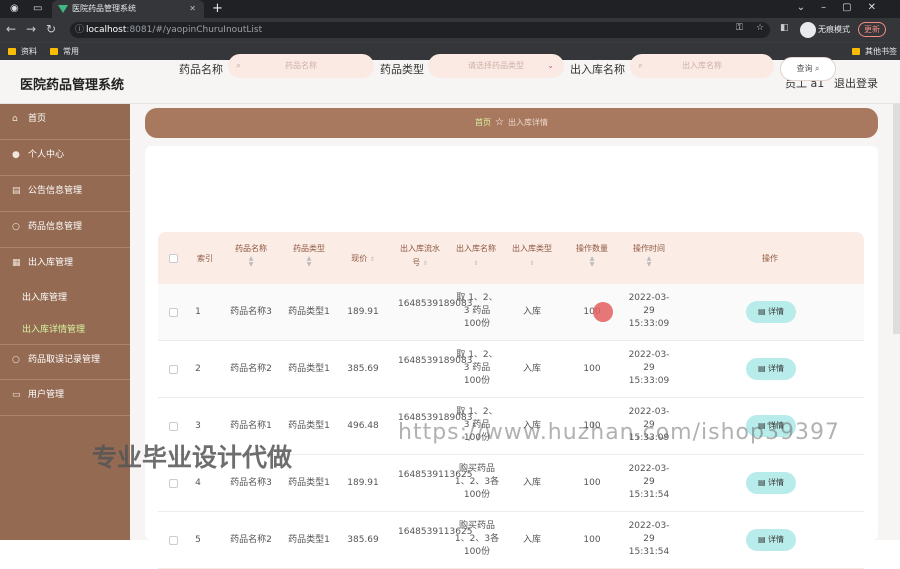 This screenshot has width=900, height=569. I want to click on sidepanel-icon: ◧, so click(784, 28).